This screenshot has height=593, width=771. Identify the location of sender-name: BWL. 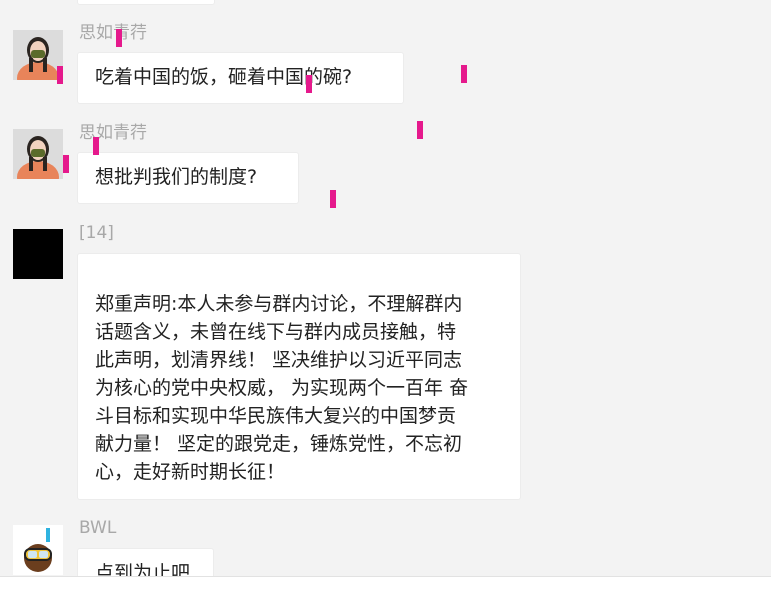
(98, 528).